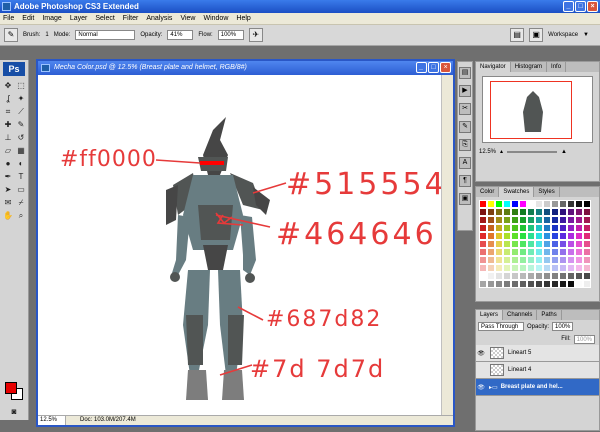 This screenshot has width=600, height=432. Describe the element at coordinates (21, 176) in the screenshot. I see `type-tool-icon: T` at that location.